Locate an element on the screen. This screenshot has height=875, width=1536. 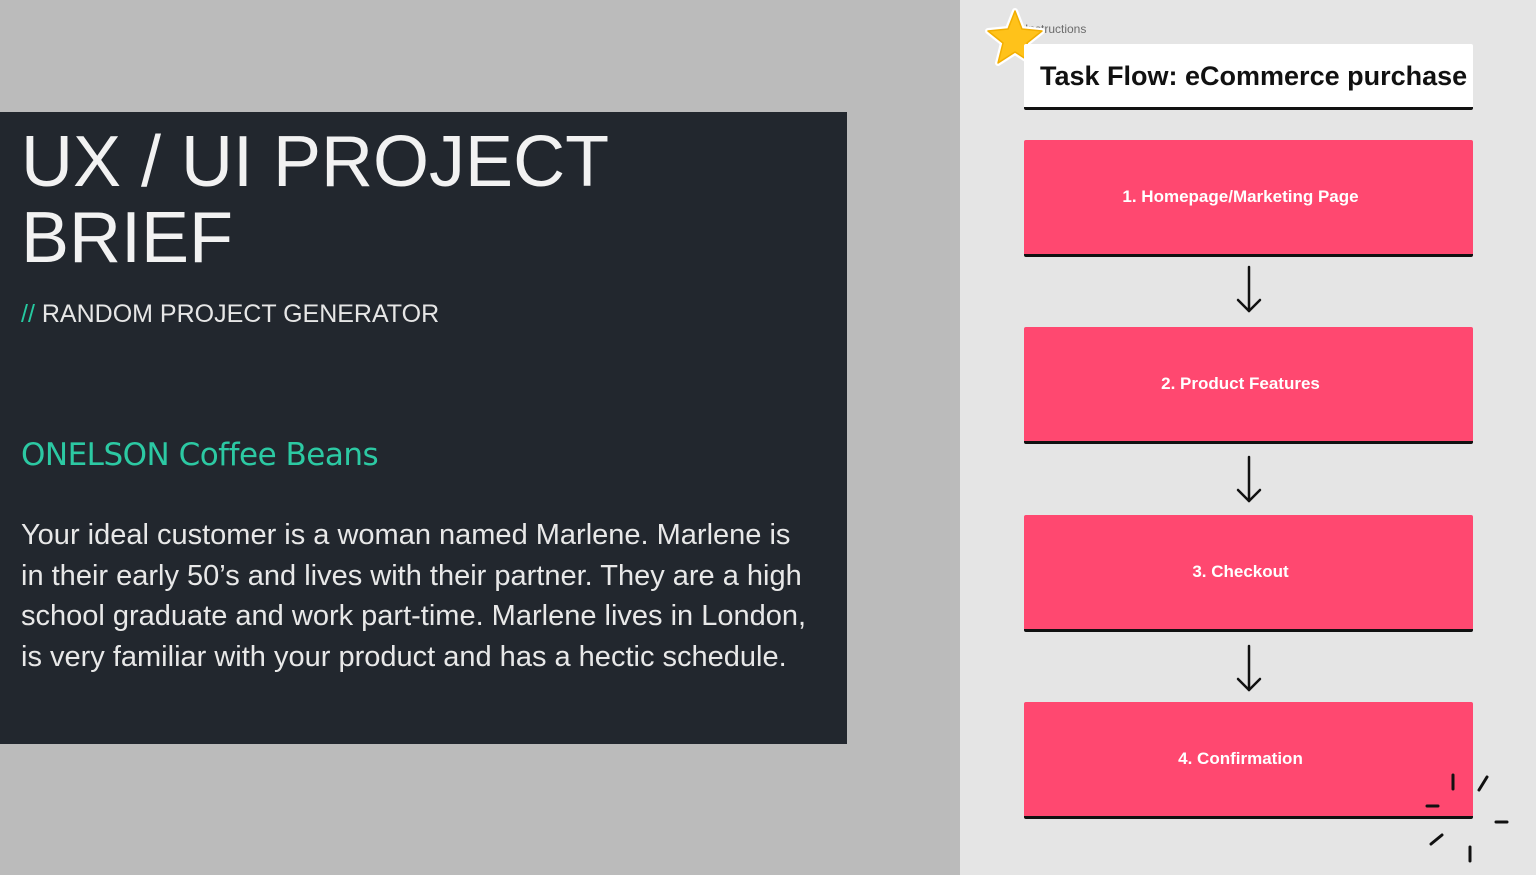
subtitle-text: RANDOM PROJECT GENERATOR is located at coordinates (240, 314).